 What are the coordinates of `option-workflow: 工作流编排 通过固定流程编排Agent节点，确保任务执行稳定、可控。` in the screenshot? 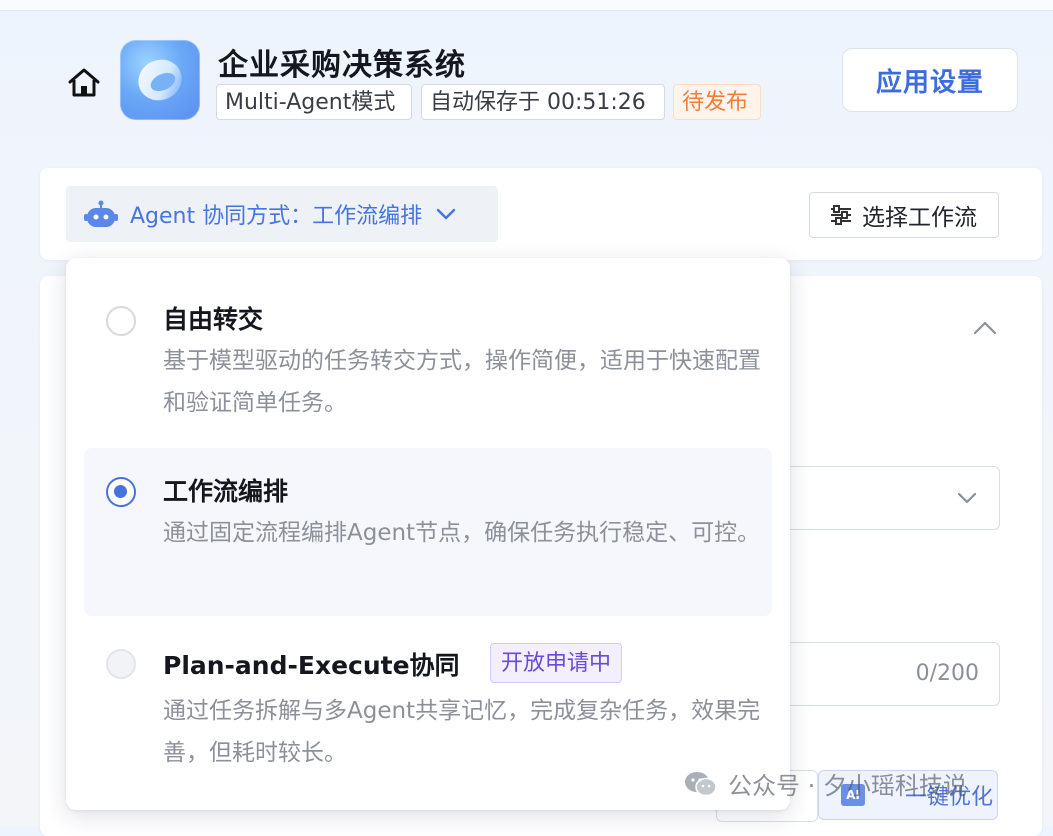 It's located at (428, 532).